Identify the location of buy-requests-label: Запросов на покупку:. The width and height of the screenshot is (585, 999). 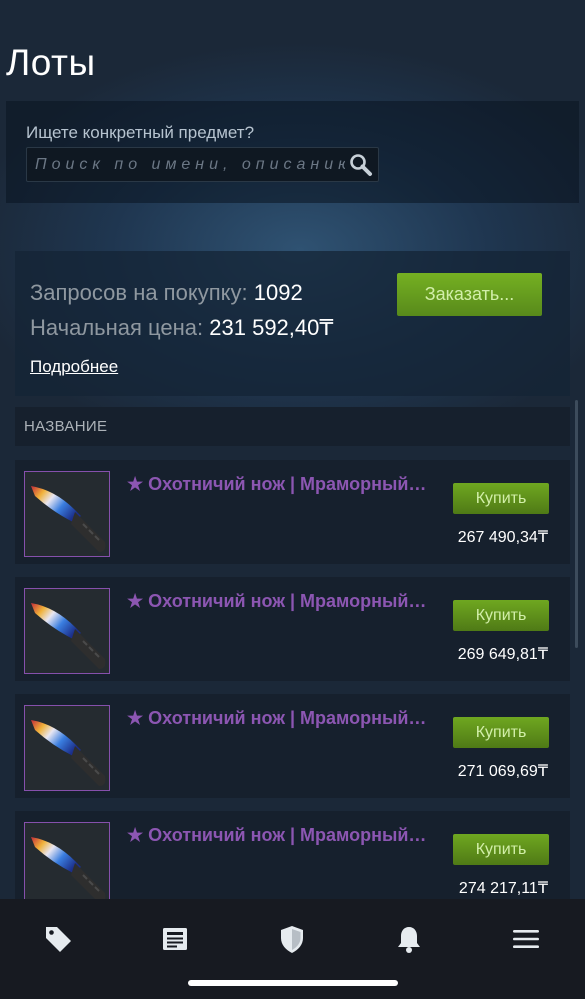
(139, 292).